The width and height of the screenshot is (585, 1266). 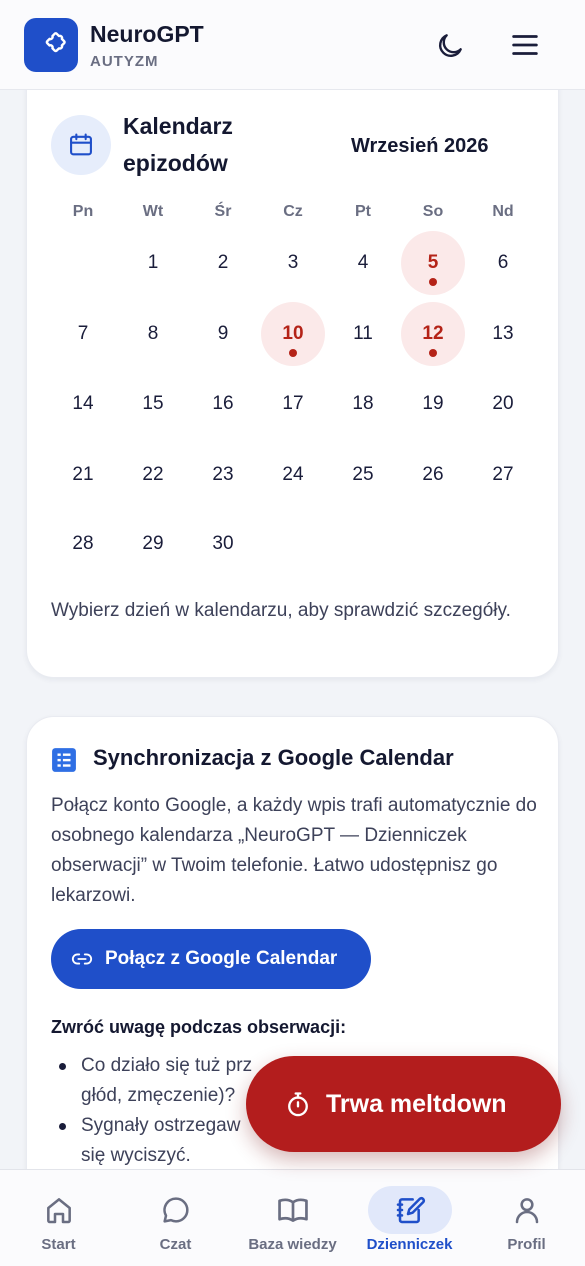 I want to click on day-number: 18, so click(x=363, y=403).